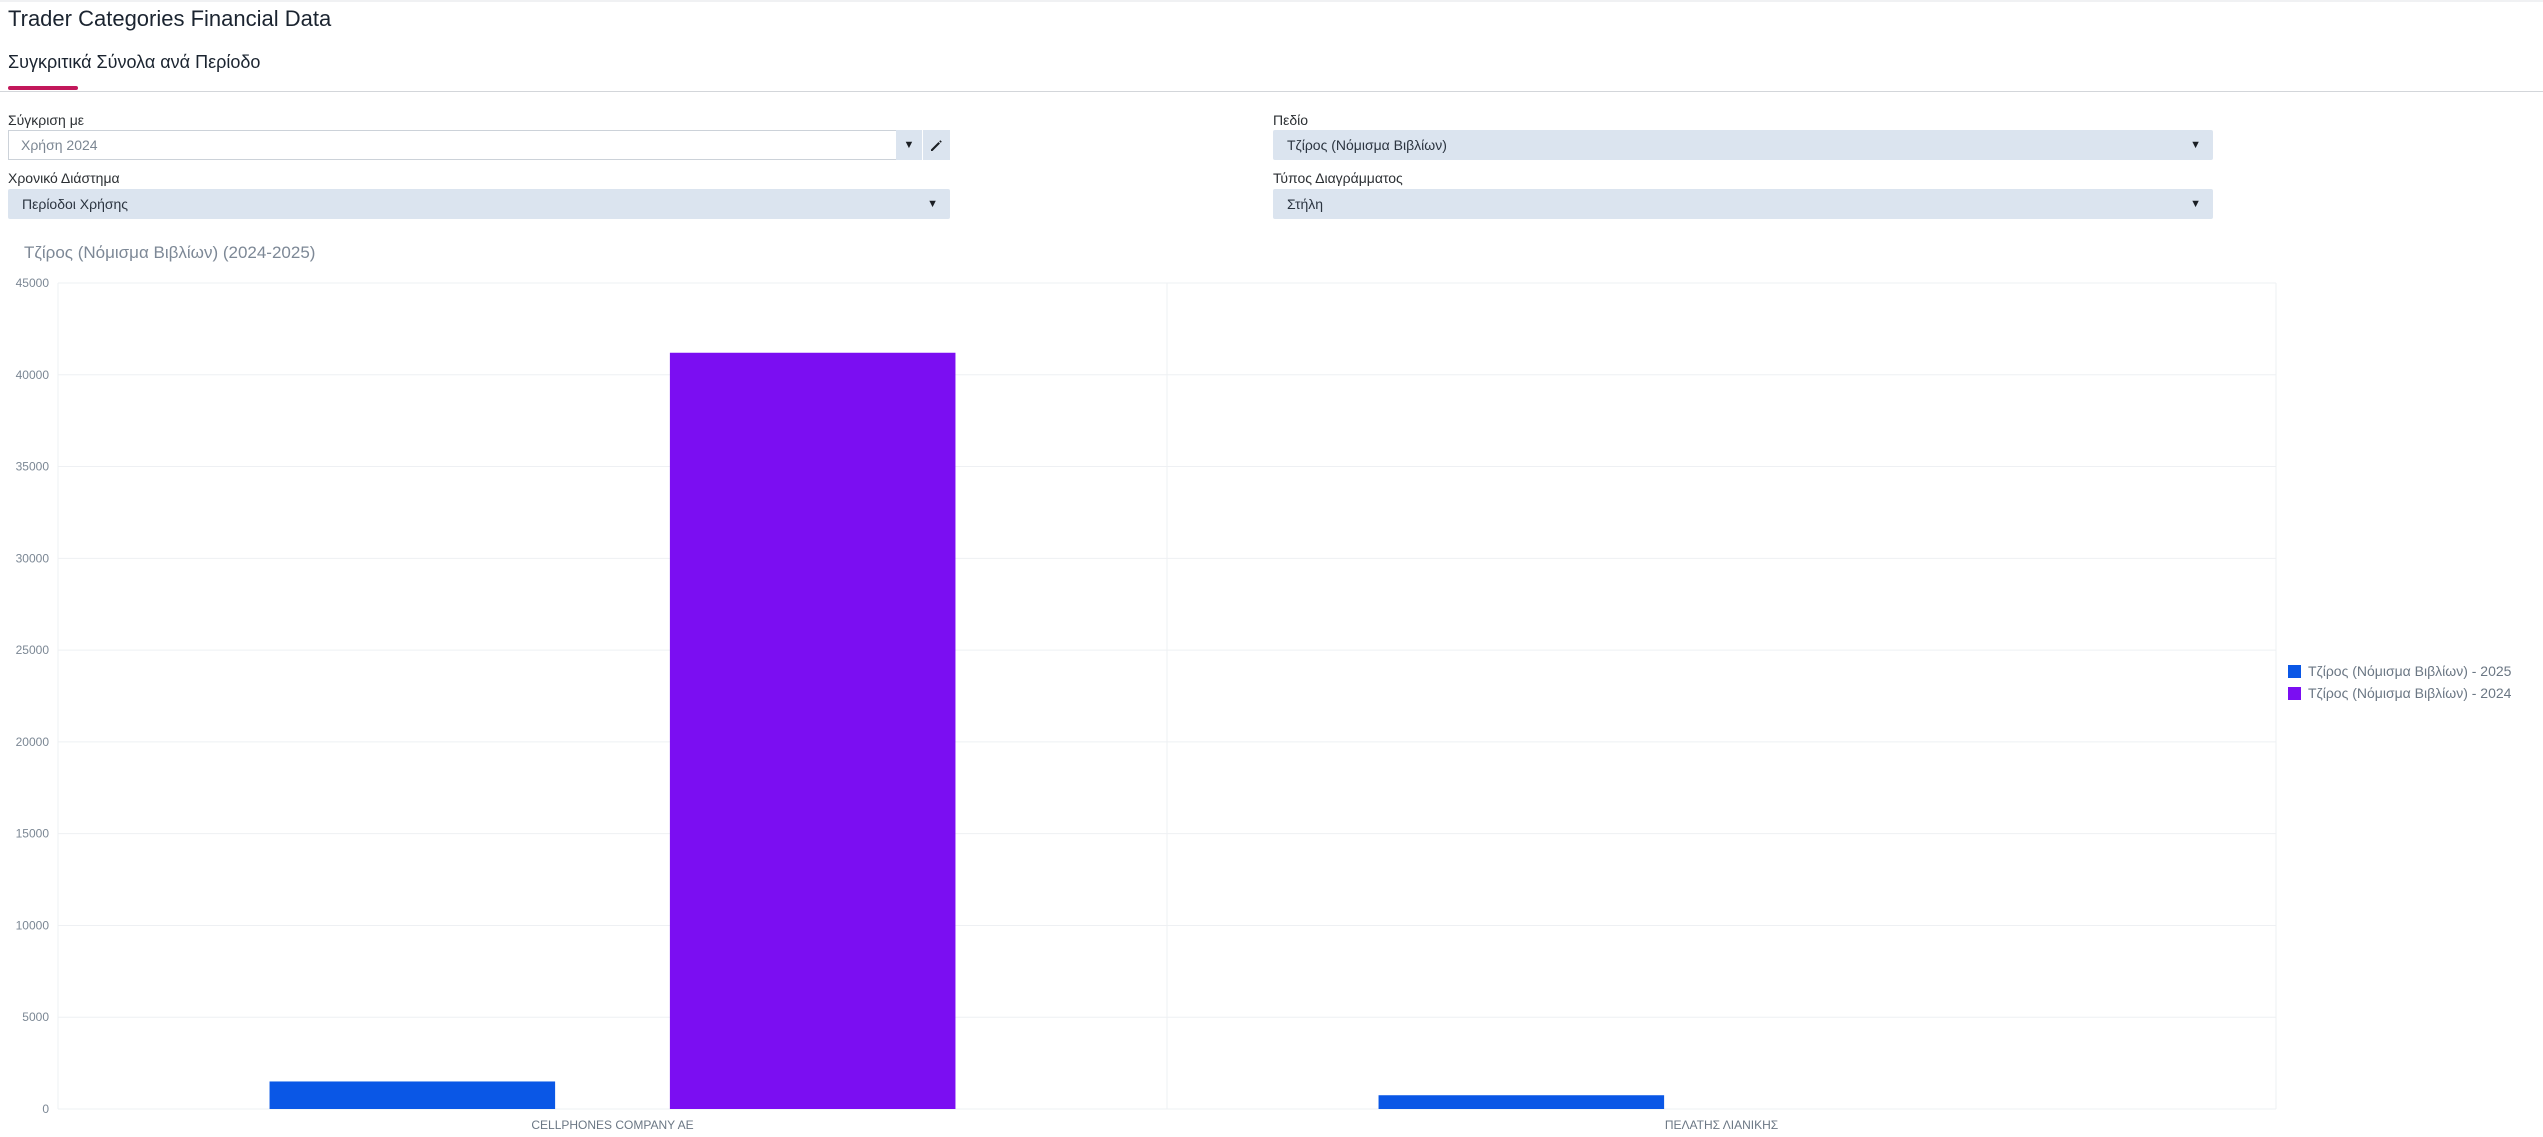 Image resolution: width=2543 pixels, height=1137 pixels. What do you see at coordinates (452, 145) in the screenshot?
I see `compare-with-input: Χρήση 2024` at bounding box center [452, 145].